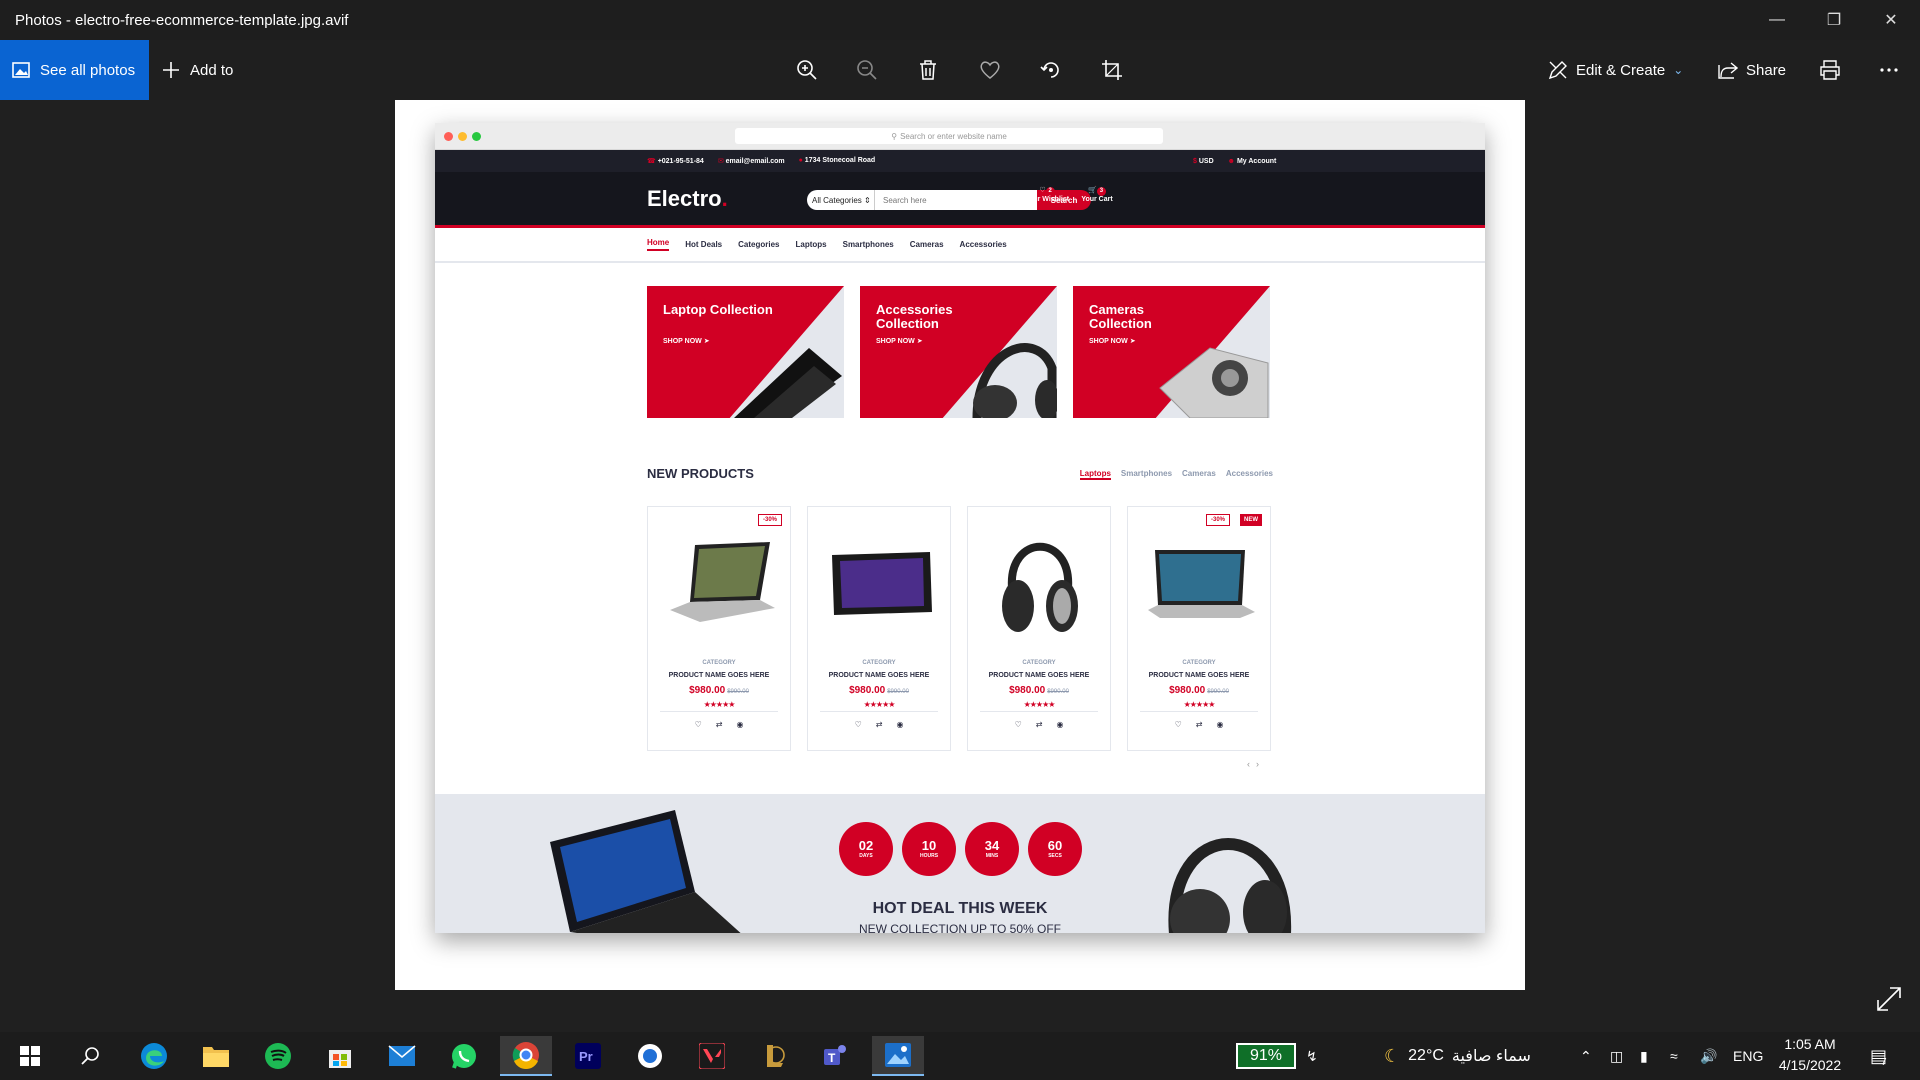  What do you see at coordinates (1810, 1055) in the screenshot?
I see `clock: 1:05 AM 4/15/2022` at bounding box center [1810, 1055].